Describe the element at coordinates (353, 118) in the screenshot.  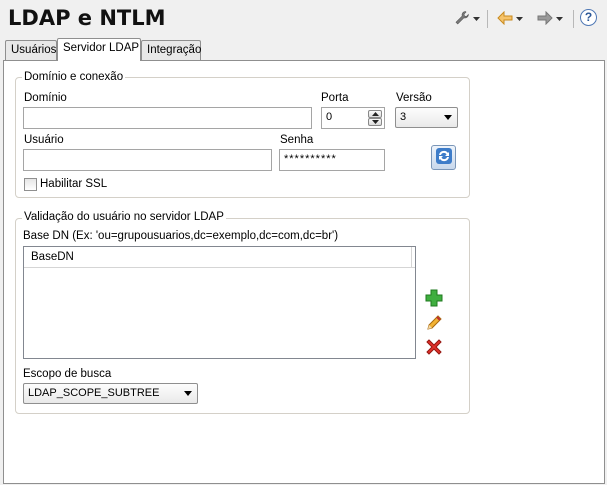
I see `port-stepper: 0` at that location.